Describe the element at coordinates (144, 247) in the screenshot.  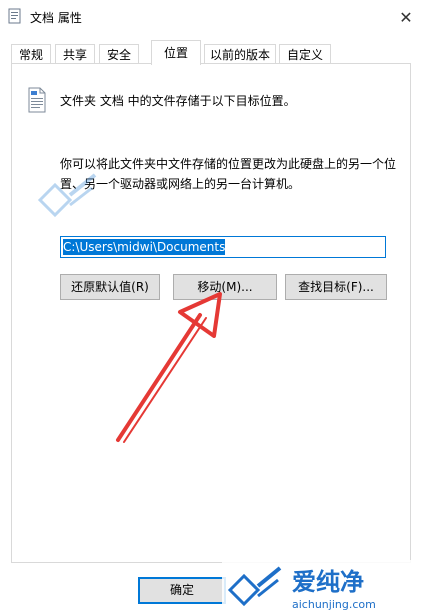
I see `path-value: C:\Users\midwi\Documents` at that location.